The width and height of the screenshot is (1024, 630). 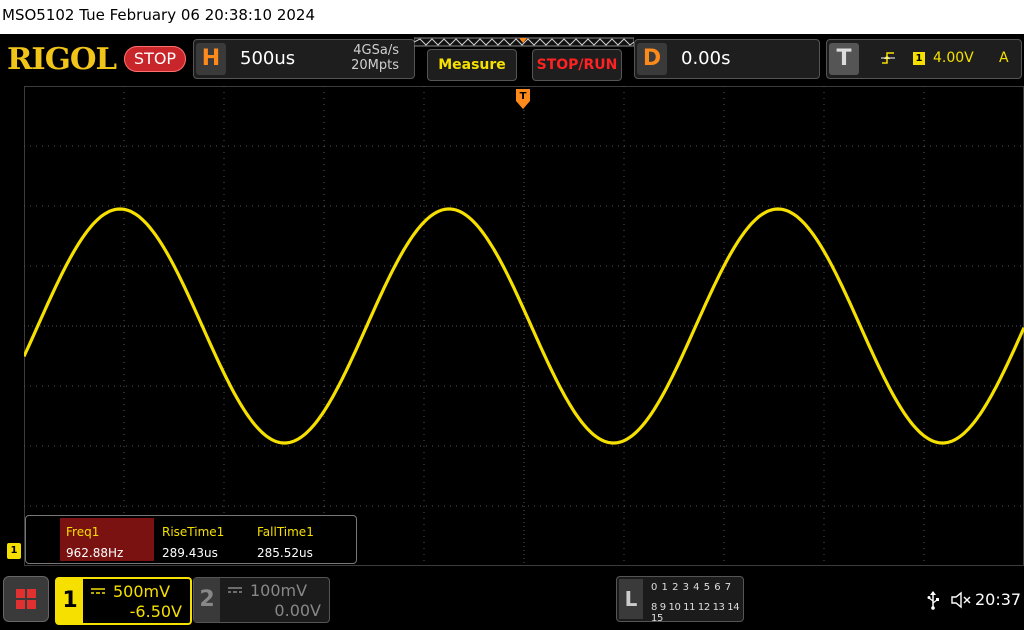 What do you see at coordinates (62, 59) in the screenshot?
I see `brand-logo: RIGOL` at bounding box center [62, 59].